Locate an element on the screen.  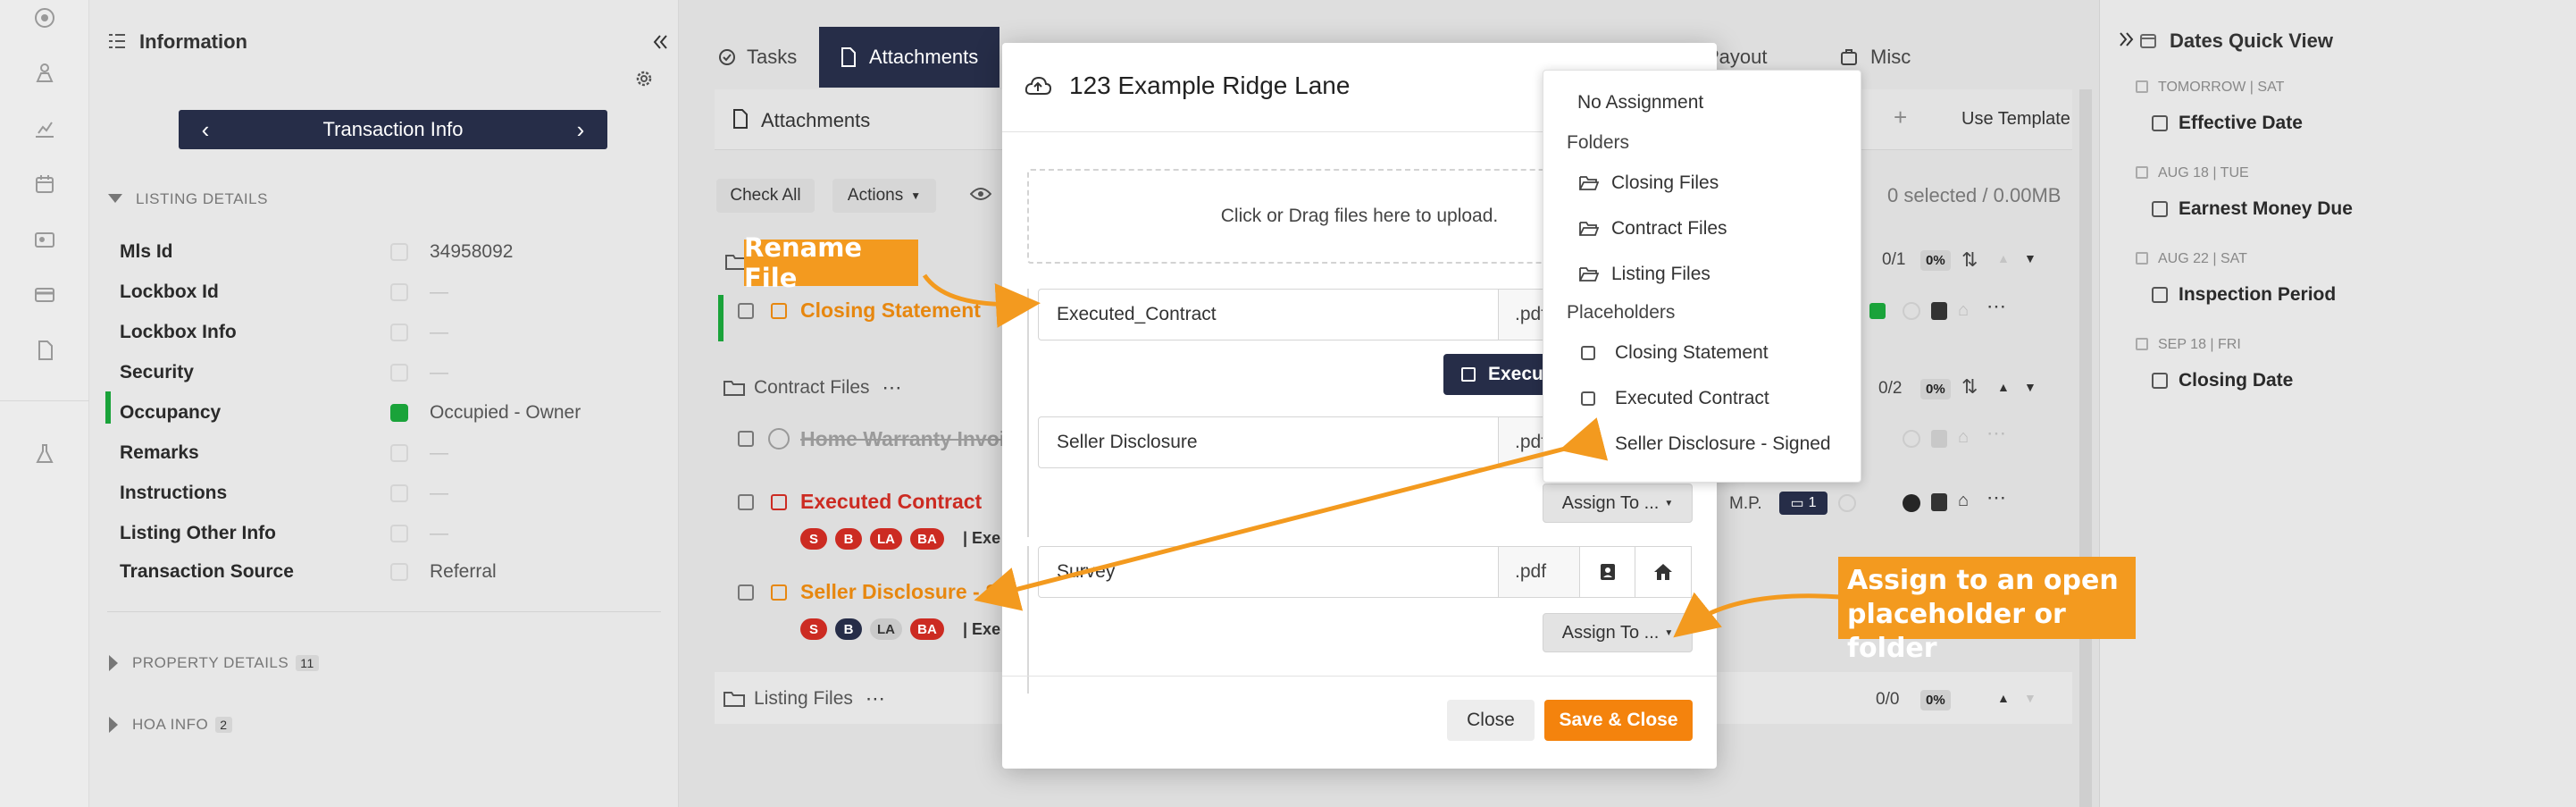
date-item-effective: Effective Date is located at coordinates (2227, 123).